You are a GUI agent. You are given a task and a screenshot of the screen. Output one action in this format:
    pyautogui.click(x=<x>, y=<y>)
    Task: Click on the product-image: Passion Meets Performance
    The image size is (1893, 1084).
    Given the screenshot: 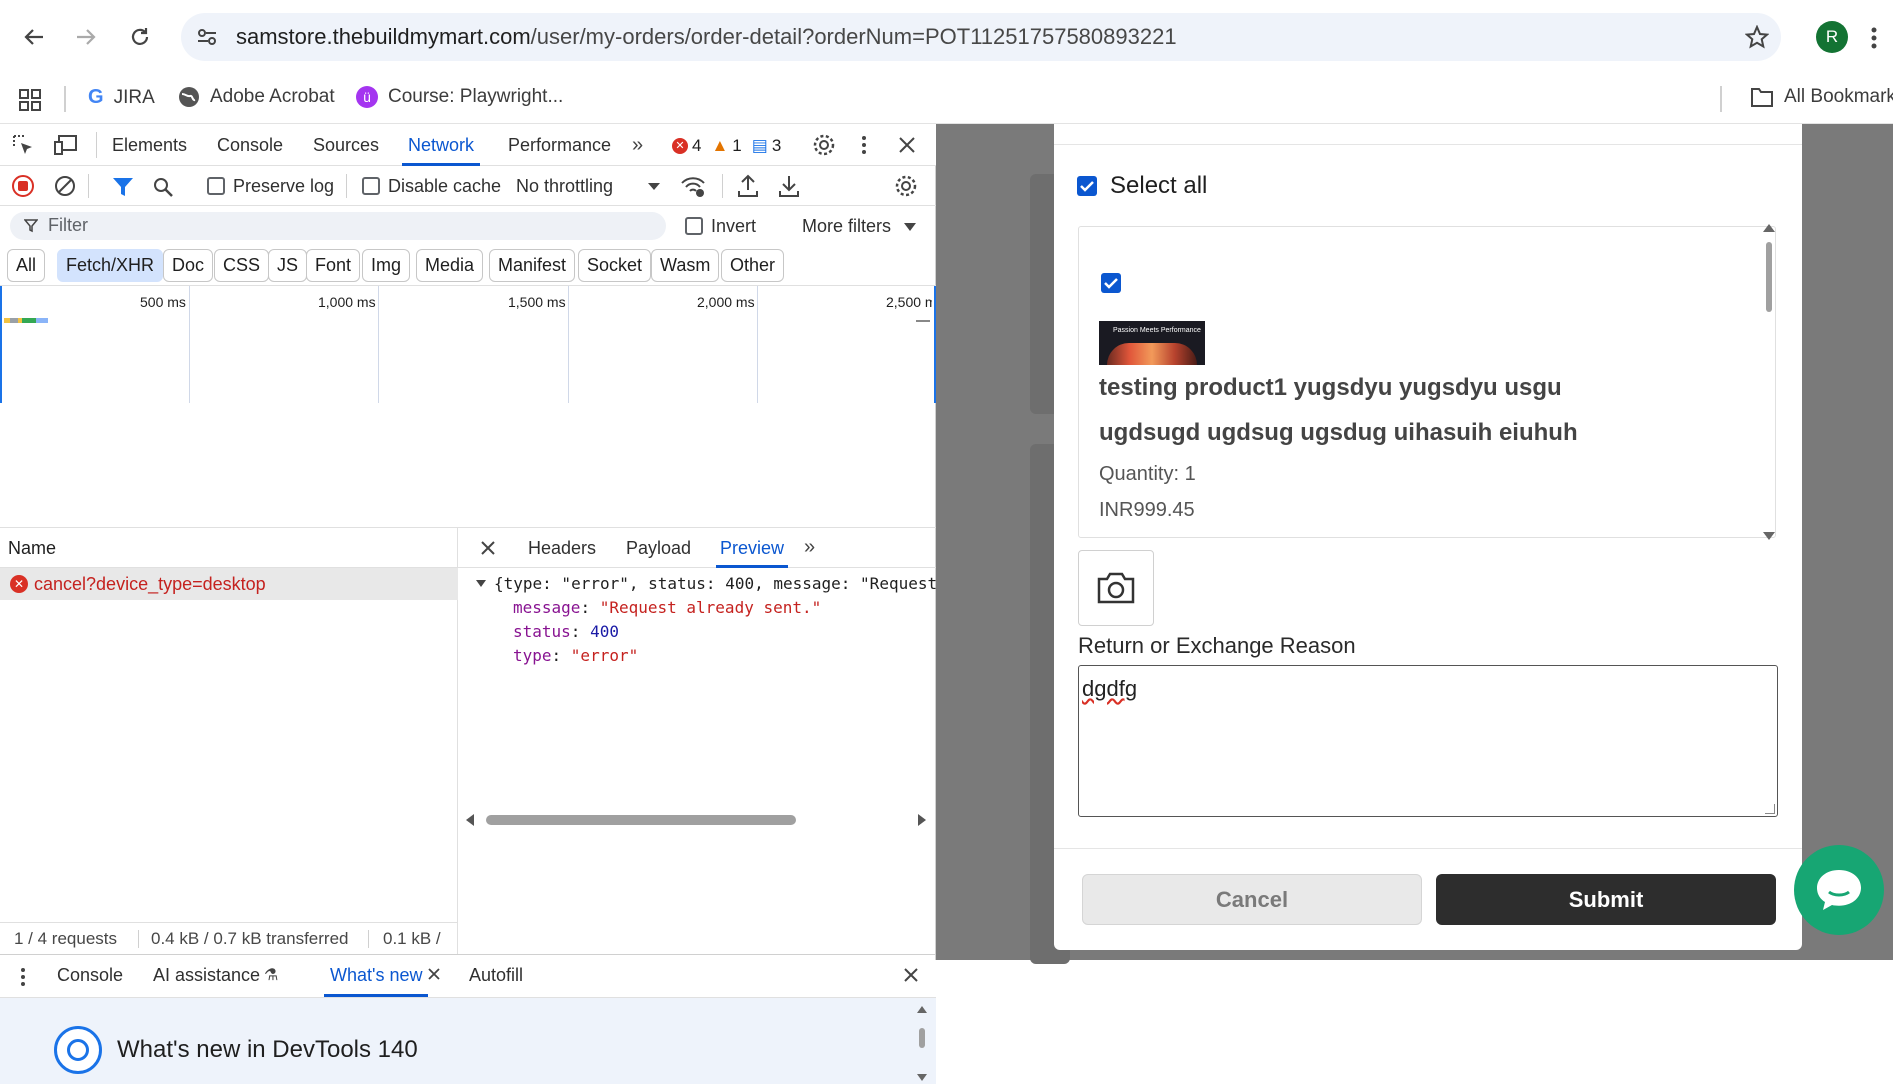 What is the action you would take?
    pyautogui.click(x=1152, y=343)
    